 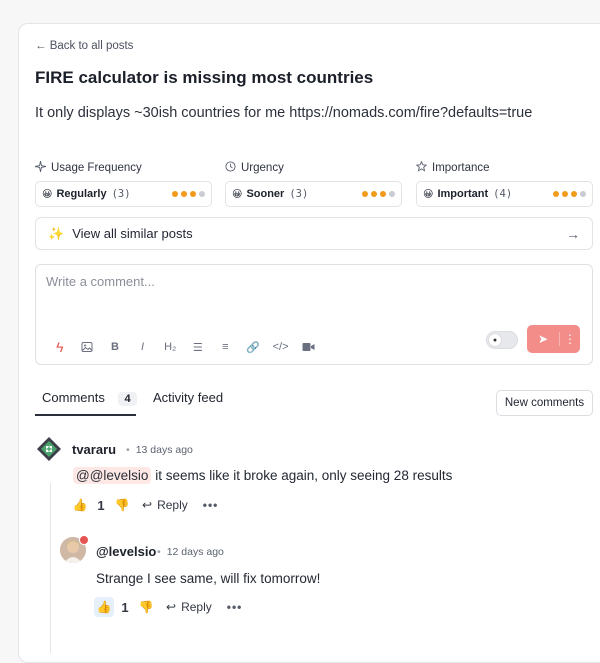 I want to click on comment-composer: Write a comment... ϟ B I H₂ ☰ ≡ 🔗 </> ●, so click(x=314, y=314).